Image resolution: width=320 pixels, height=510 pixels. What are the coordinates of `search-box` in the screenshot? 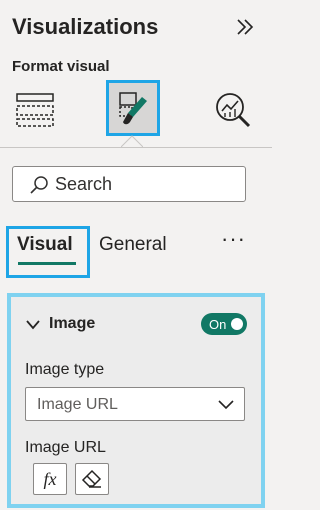 It's located at (129, 184).